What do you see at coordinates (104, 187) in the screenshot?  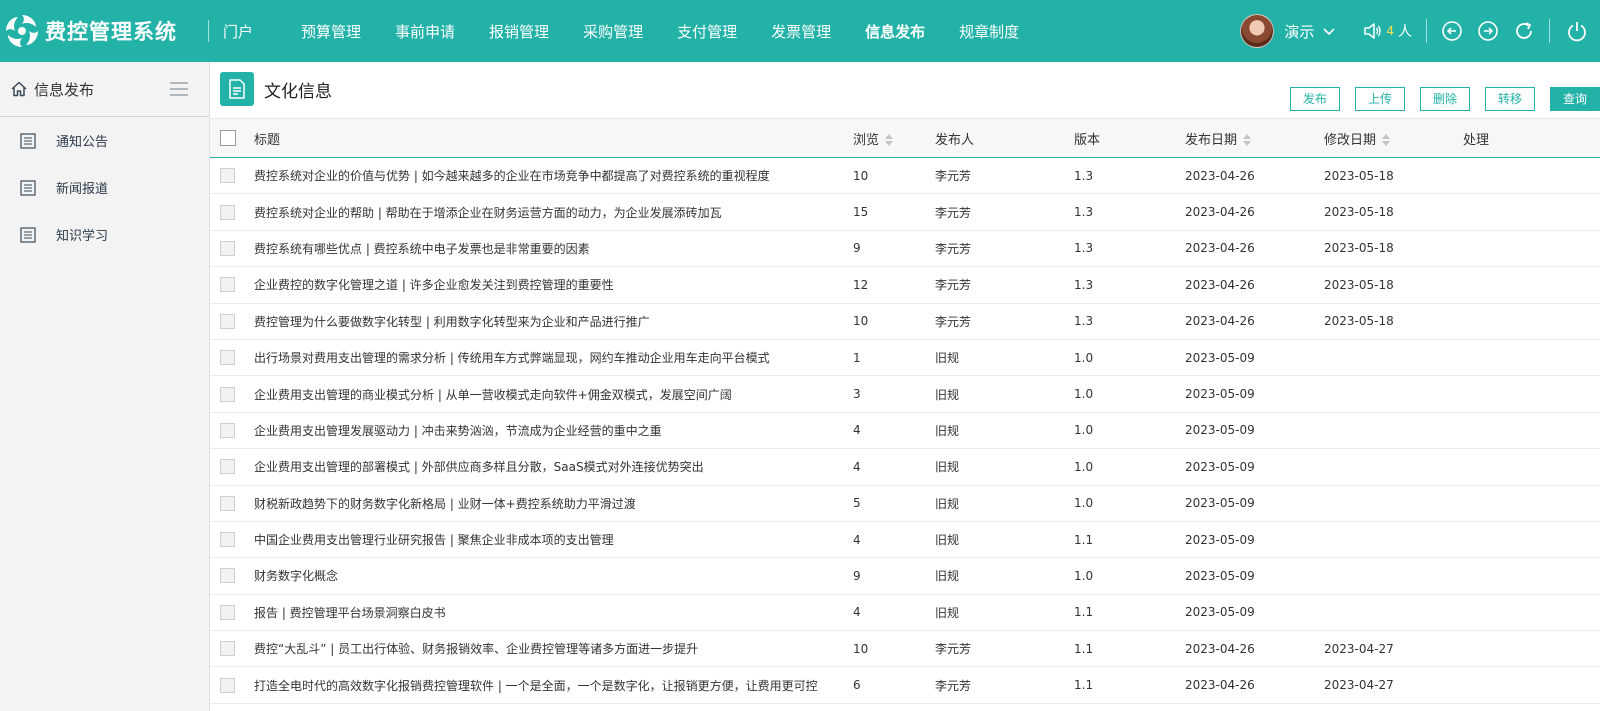 I see `sidebar-item-1: 新闻报道` at bounding box center [104, 187].